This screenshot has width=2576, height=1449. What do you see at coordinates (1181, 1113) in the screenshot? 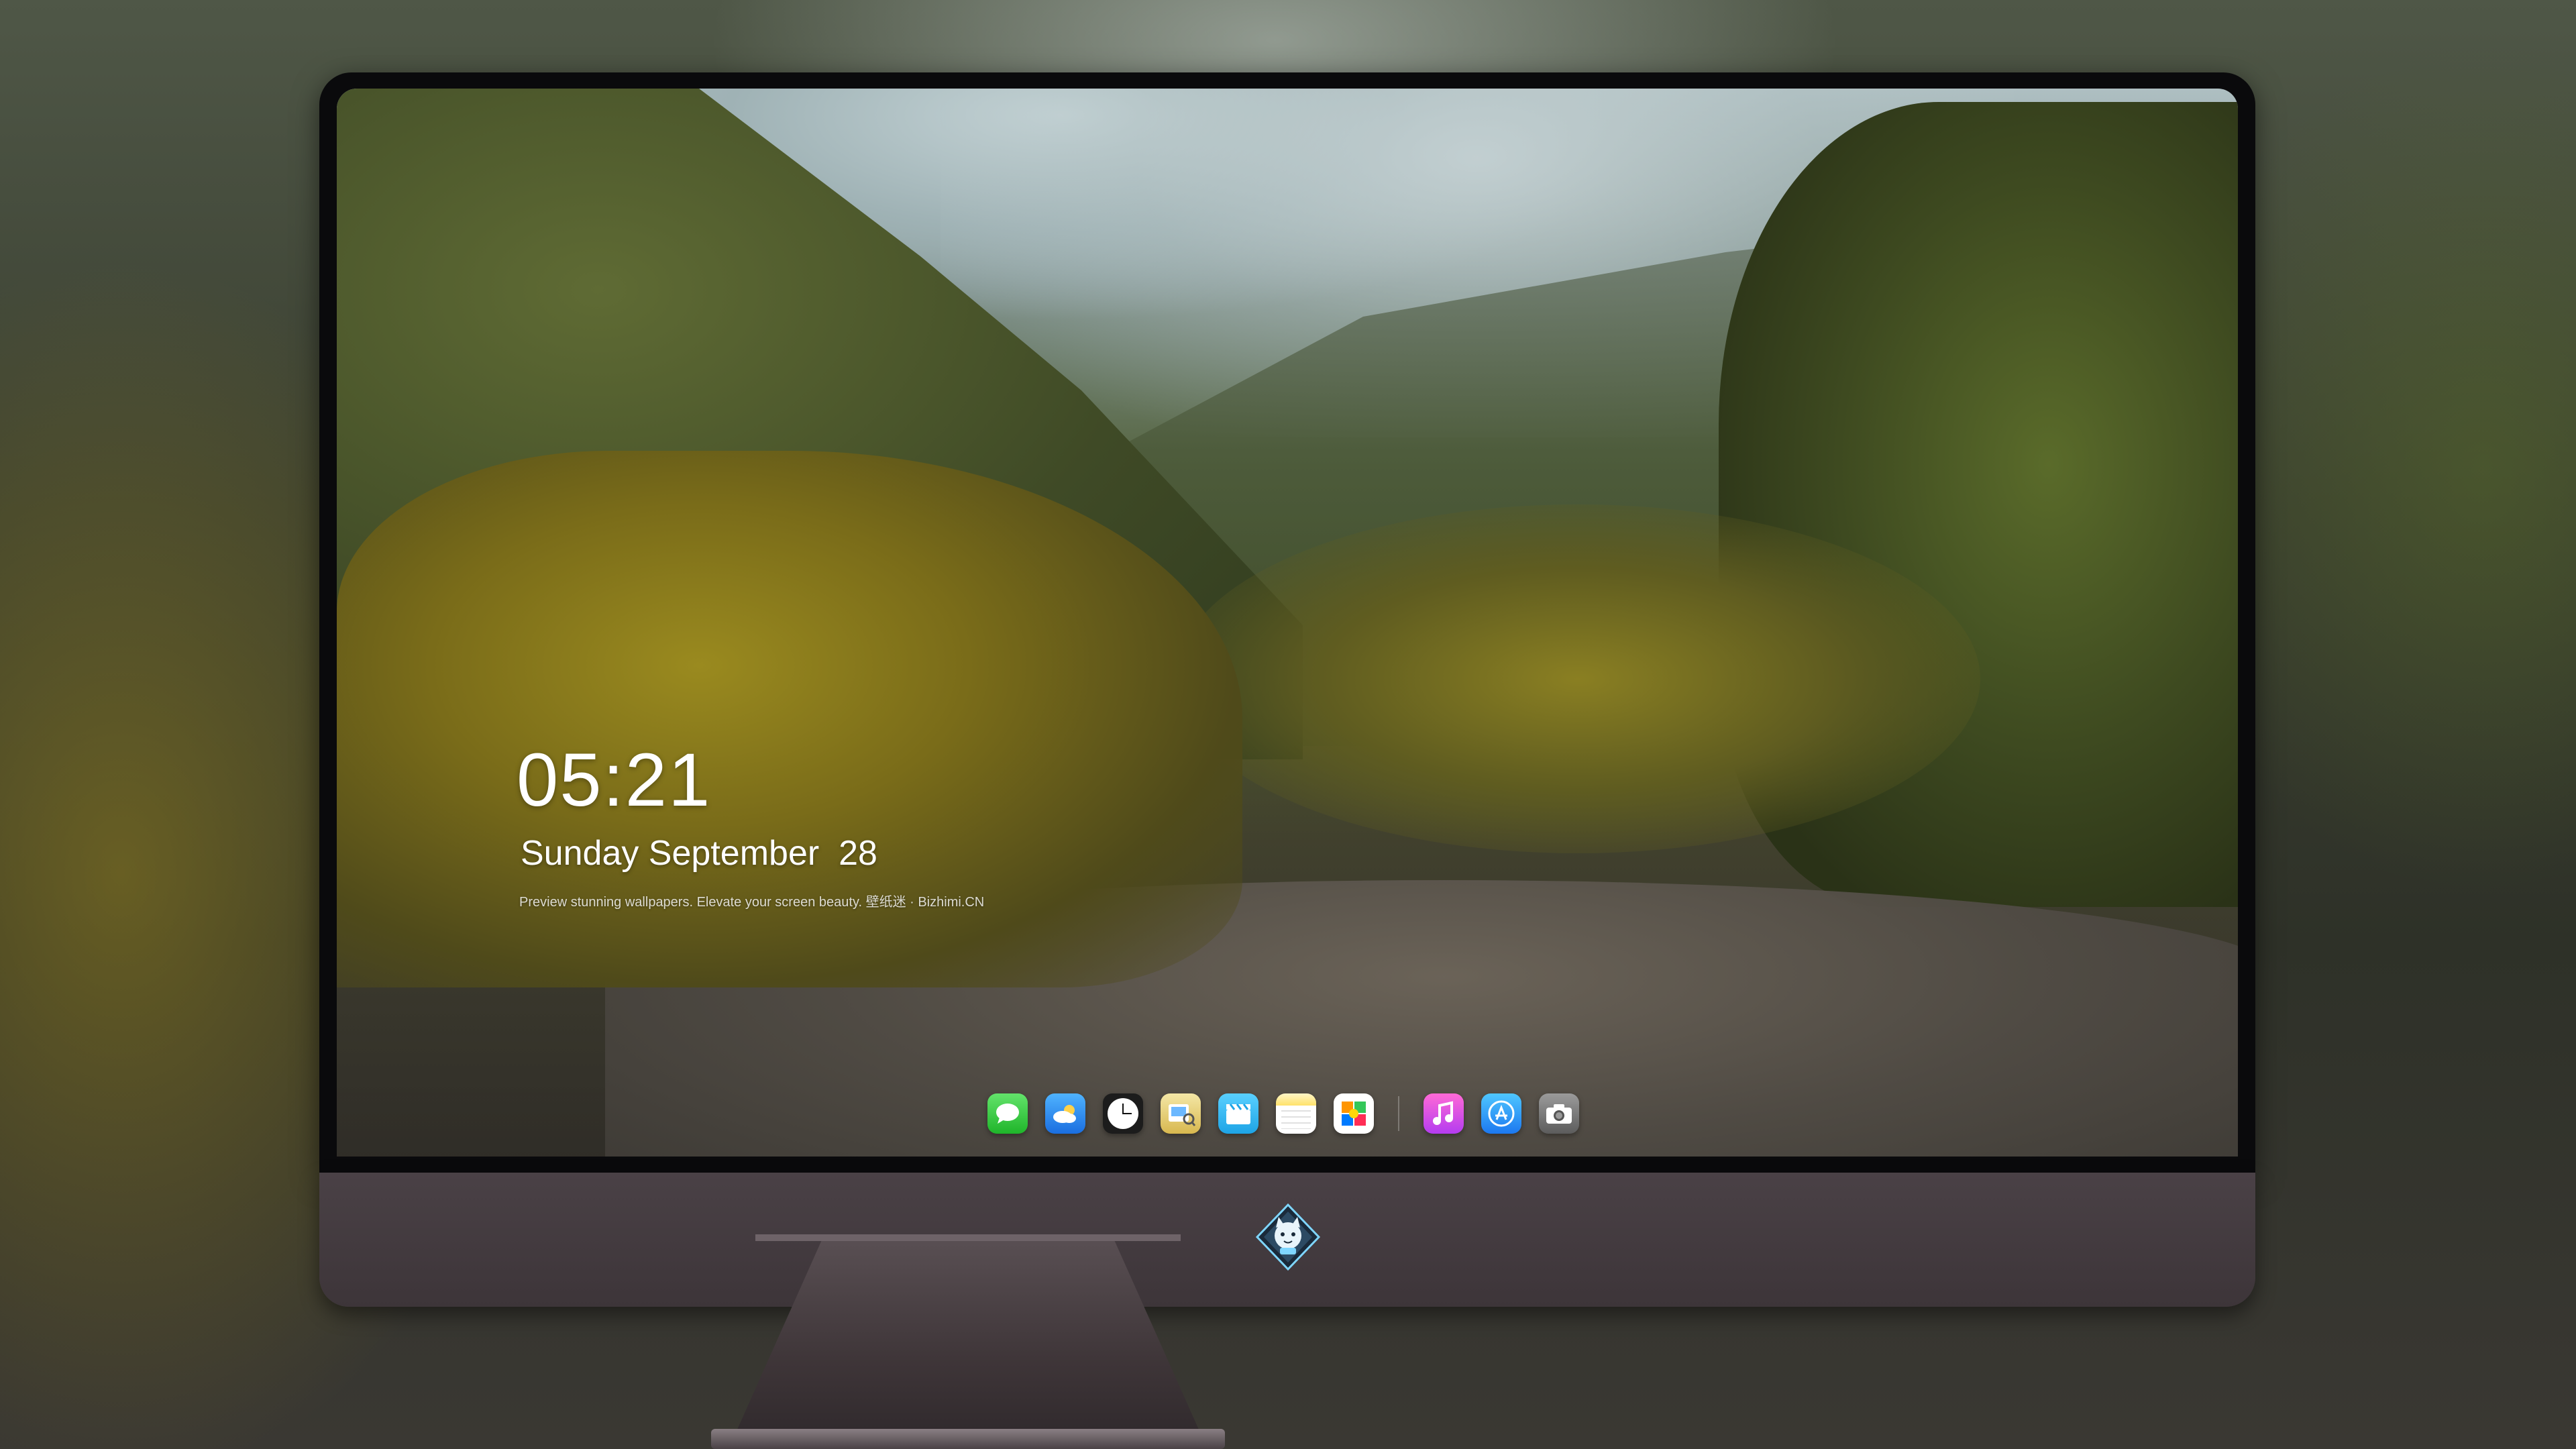
I see `preview-icon` at bounding box center [1181, 1113].